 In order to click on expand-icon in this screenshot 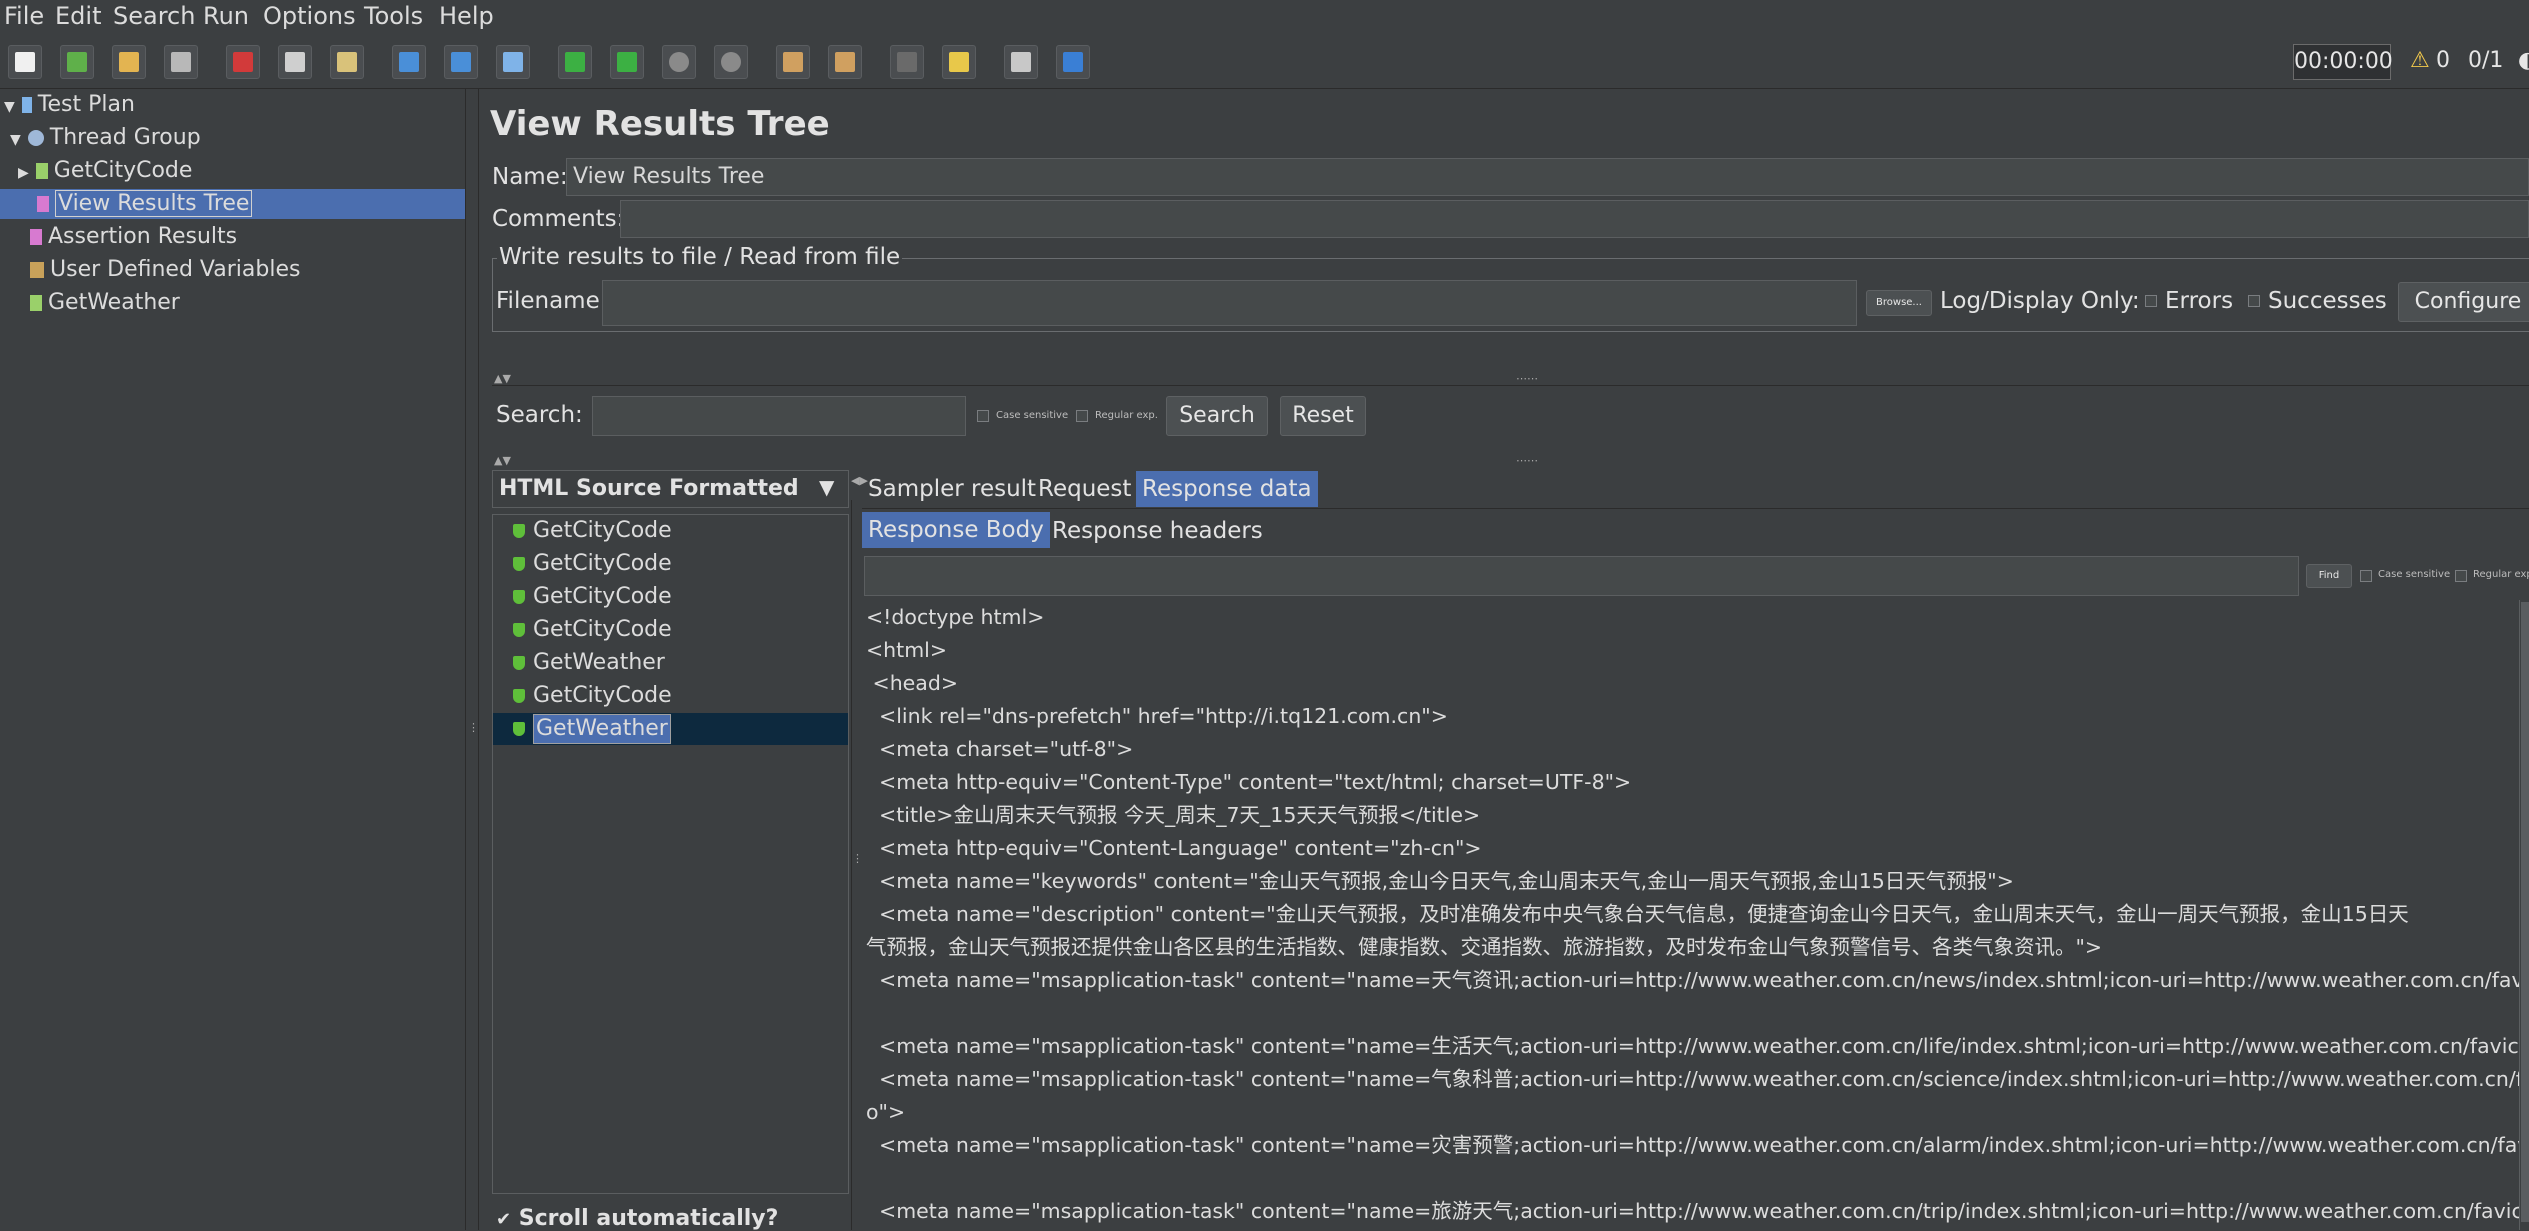, I will do `click(409, 62)`.